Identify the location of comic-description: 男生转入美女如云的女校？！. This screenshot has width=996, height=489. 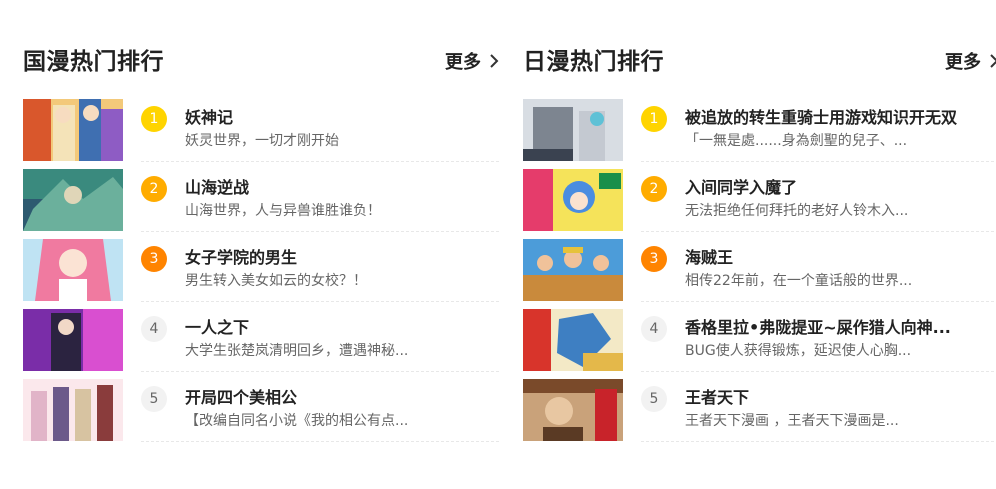
(276, 281).